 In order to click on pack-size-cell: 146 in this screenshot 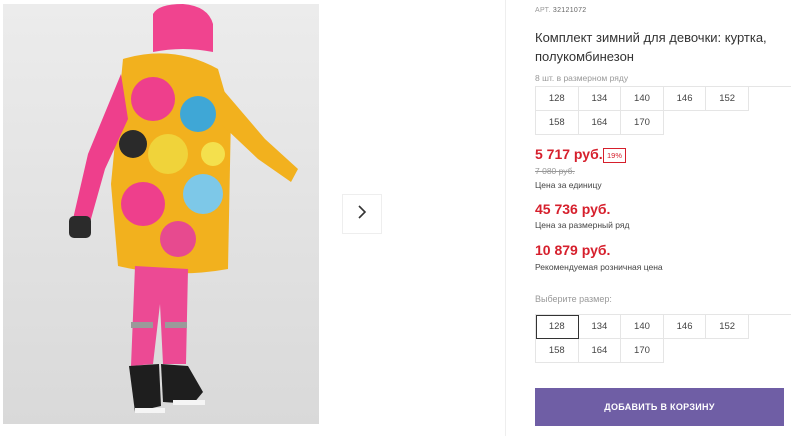, I will do `click(685, 99)`.